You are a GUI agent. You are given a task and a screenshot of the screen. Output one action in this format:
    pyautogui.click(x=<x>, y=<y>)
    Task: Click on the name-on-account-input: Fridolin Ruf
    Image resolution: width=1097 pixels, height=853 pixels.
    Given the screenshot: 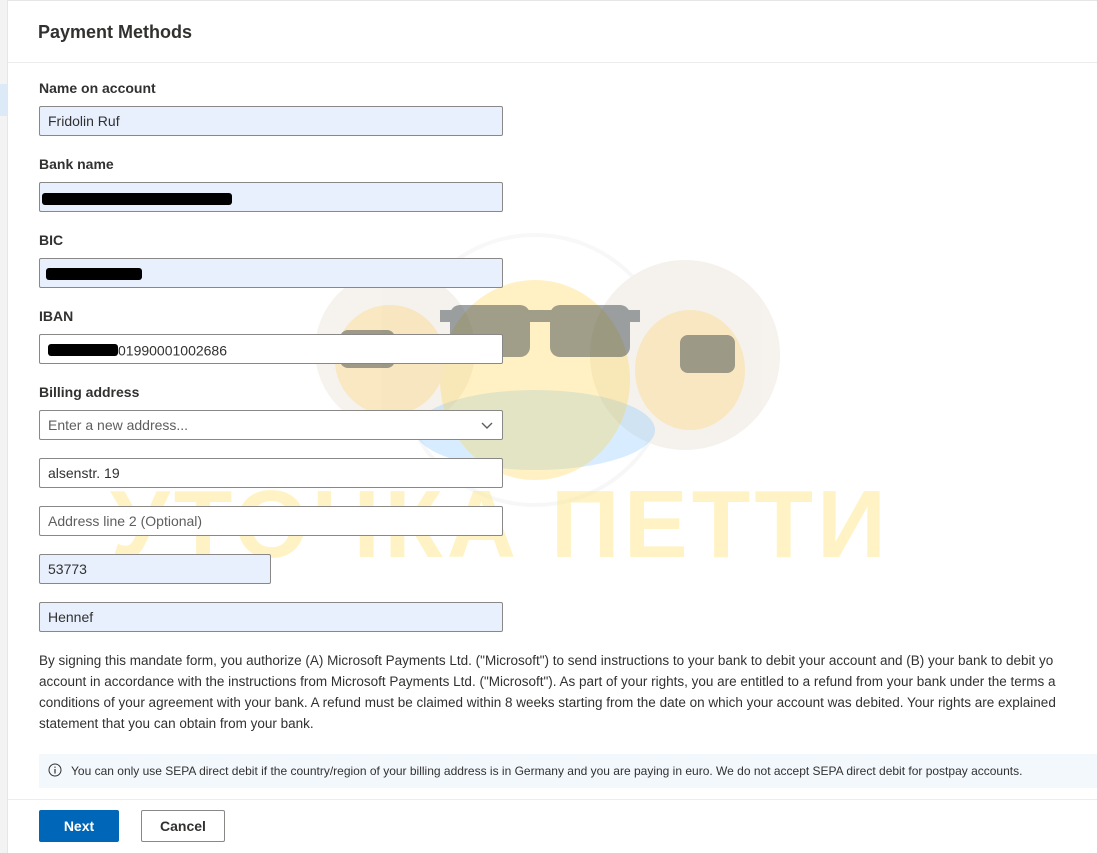 What is the action you would take?
    pyautogui.click(x=271, y=121)
    